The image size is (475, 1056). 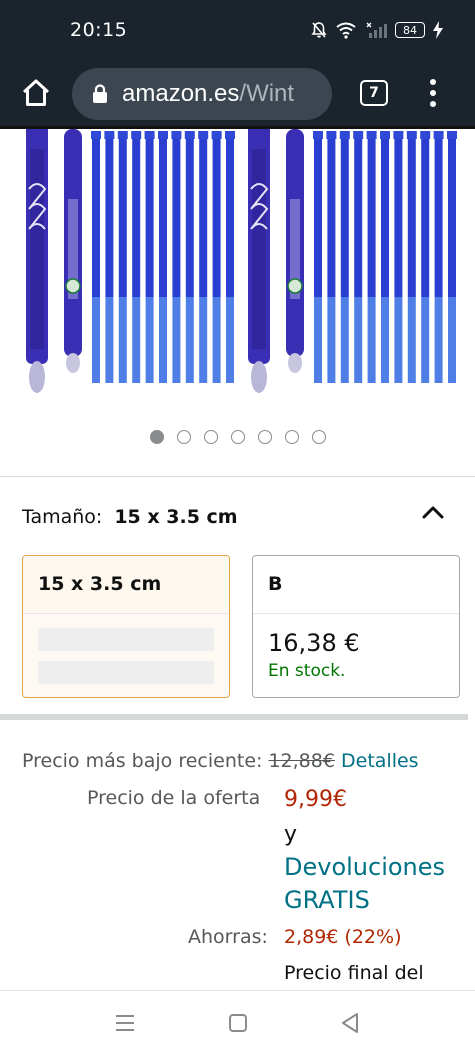 What do you see at coordinates (174, 798) in the screenshot?
I see `offer-label: Precio de la oferta` at bounding box center [174, 798].